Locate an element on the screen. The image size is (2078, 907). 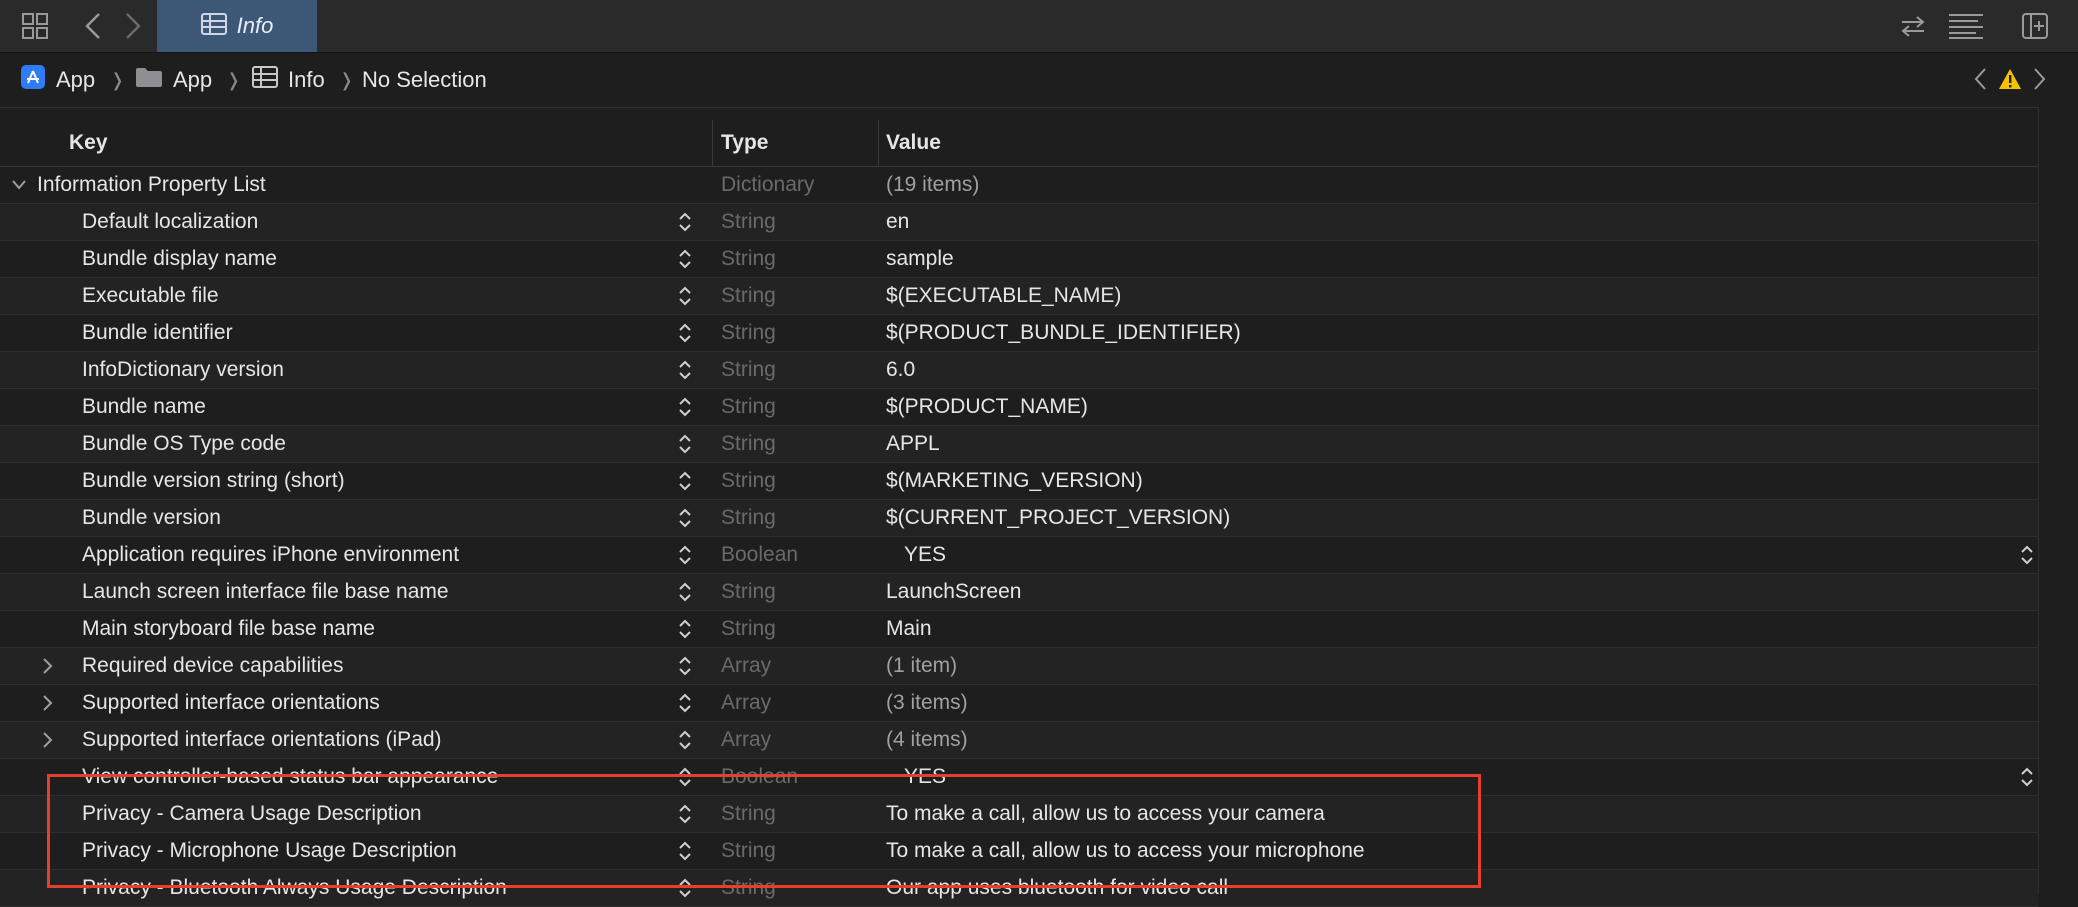
warning-icon is located at coordinates (2010, 79).